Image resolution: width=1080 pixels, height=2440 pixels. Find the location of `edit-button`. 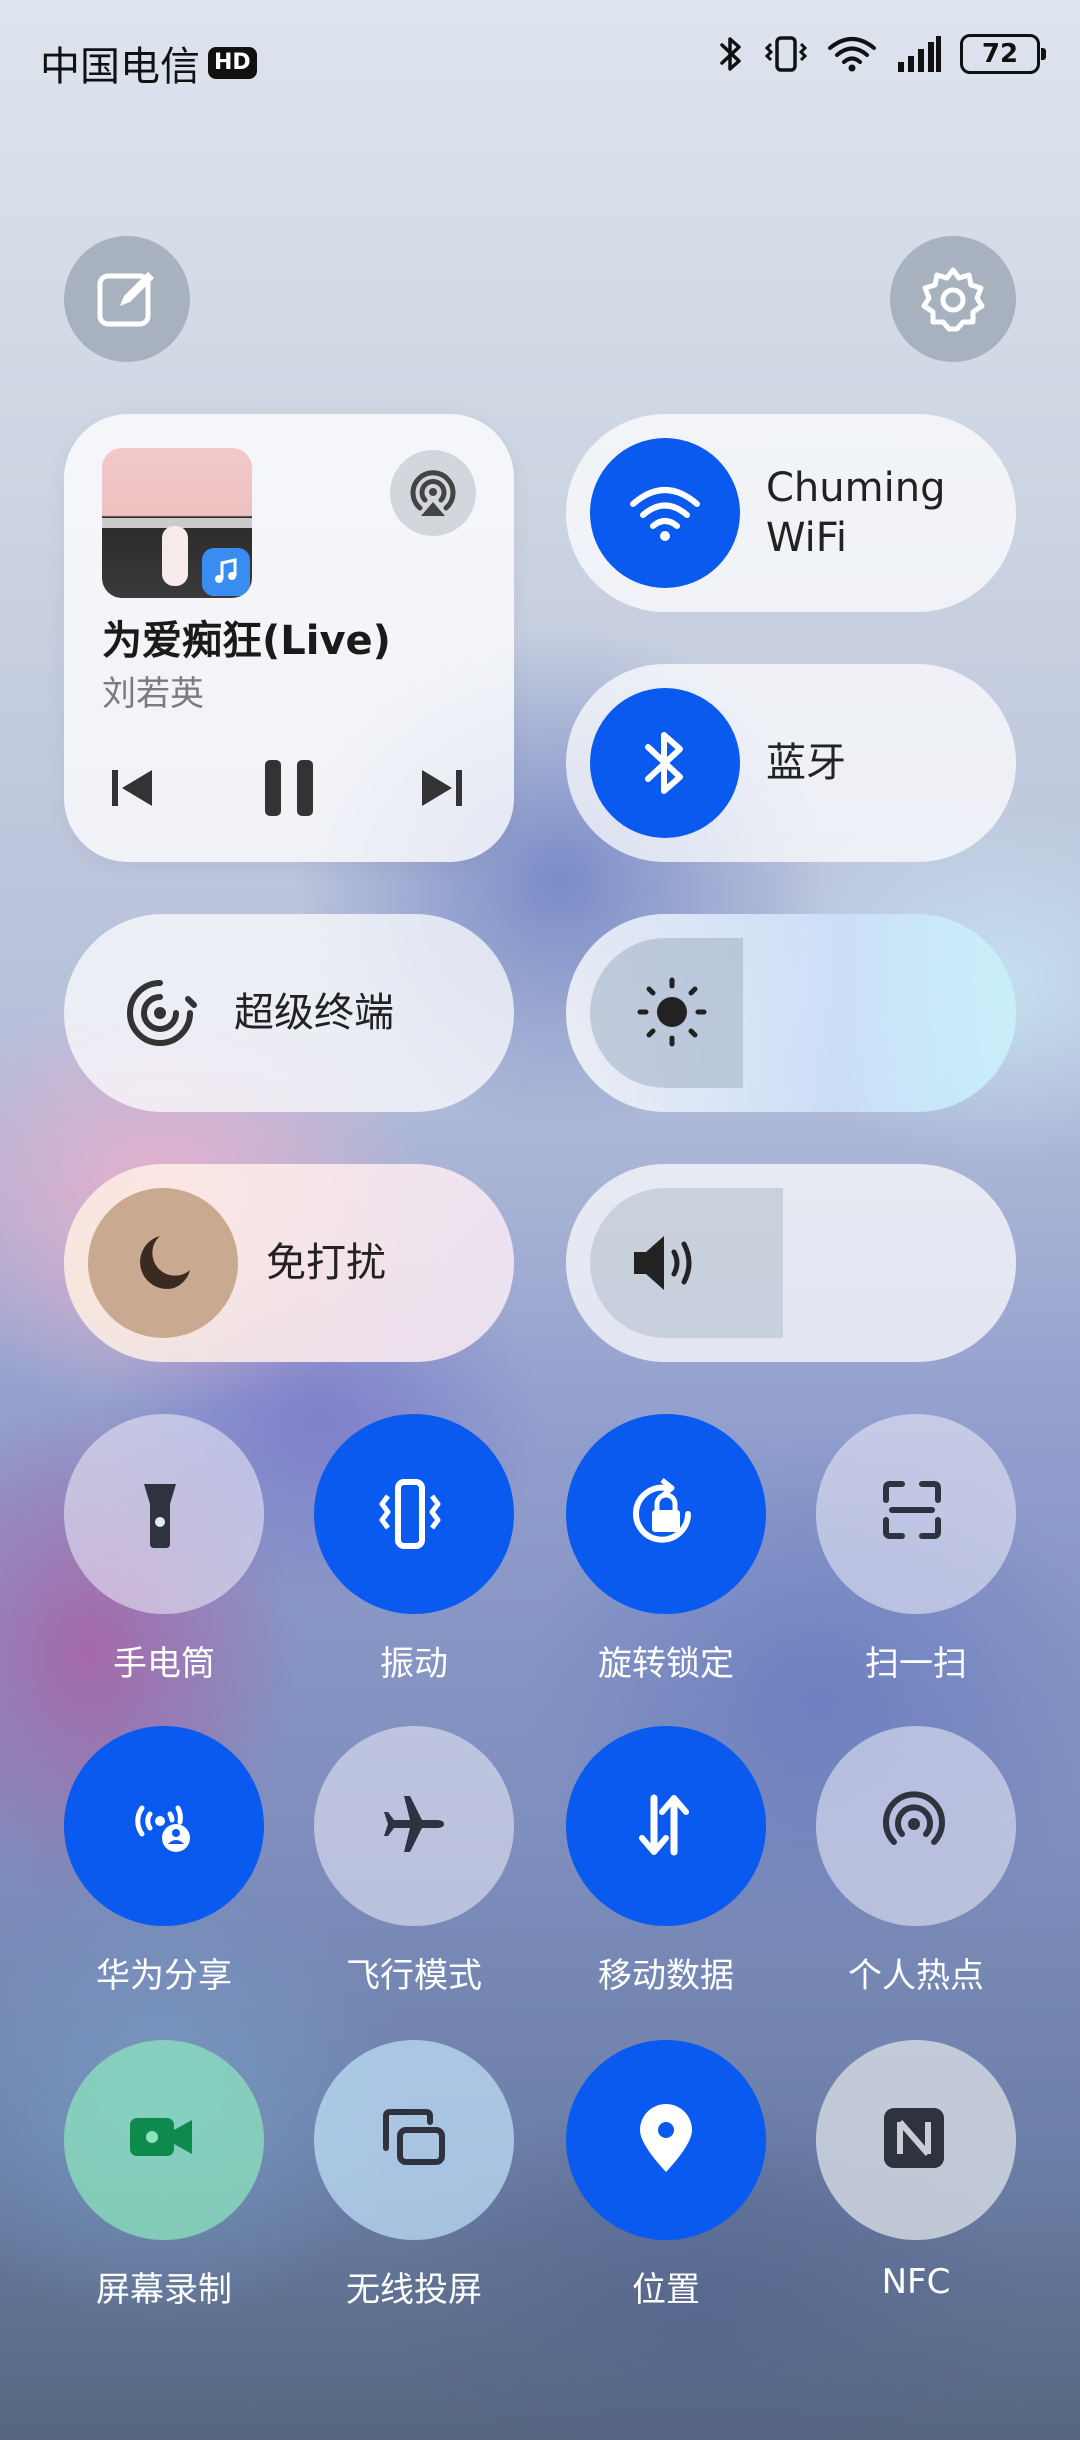

edit-button is located at coordinates (127, 299).